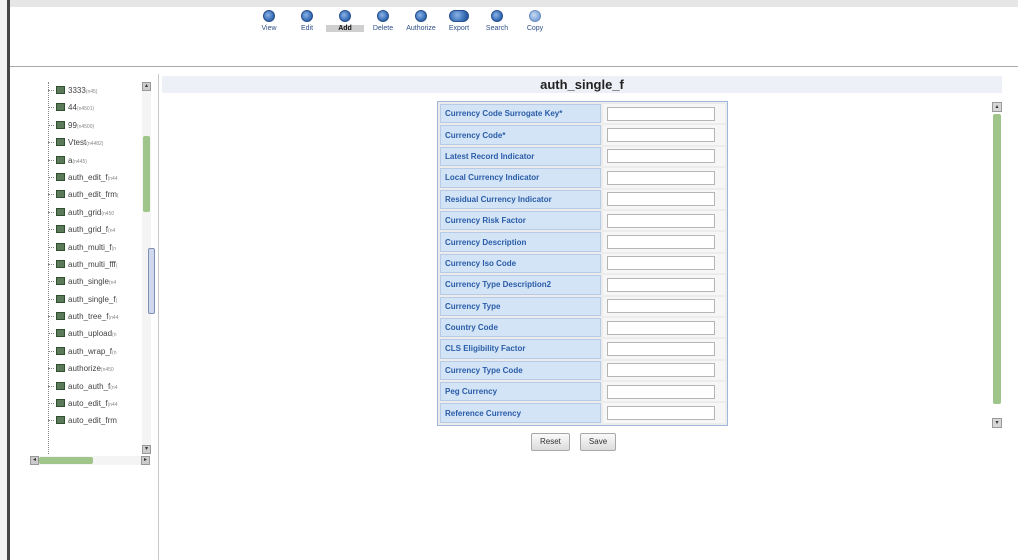  I want to click on field-label: Currency Code Surrogate Key*, so click(520, 114).